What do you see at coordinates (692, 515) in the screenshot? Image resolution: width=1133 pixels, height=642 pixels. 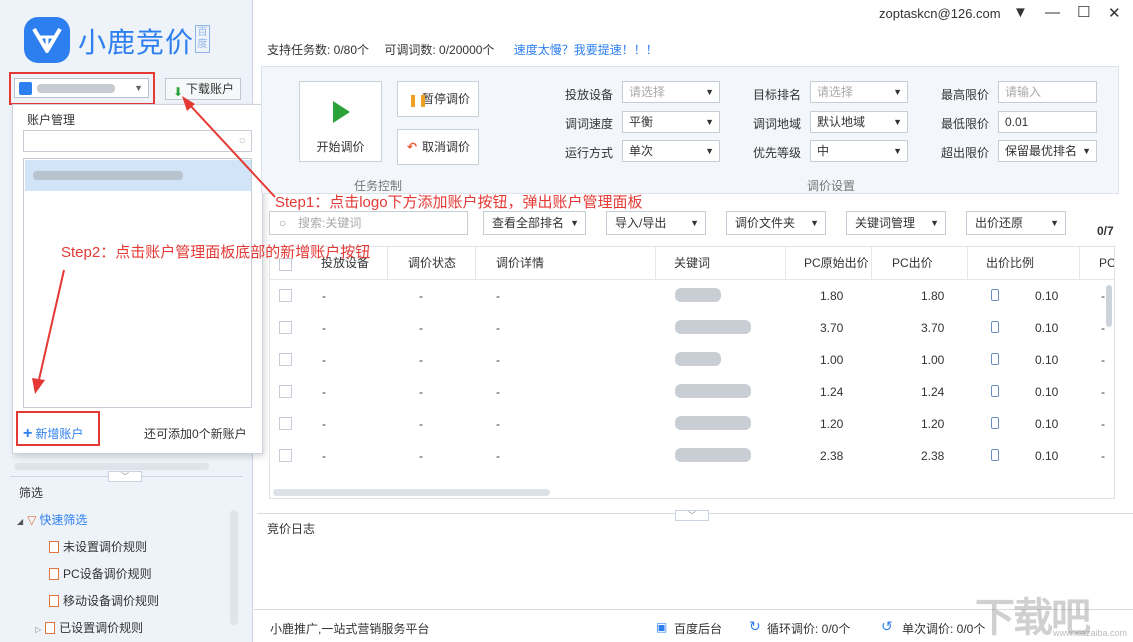 I see `collapse-handle: ﹀` at bounding box center [692, 515].